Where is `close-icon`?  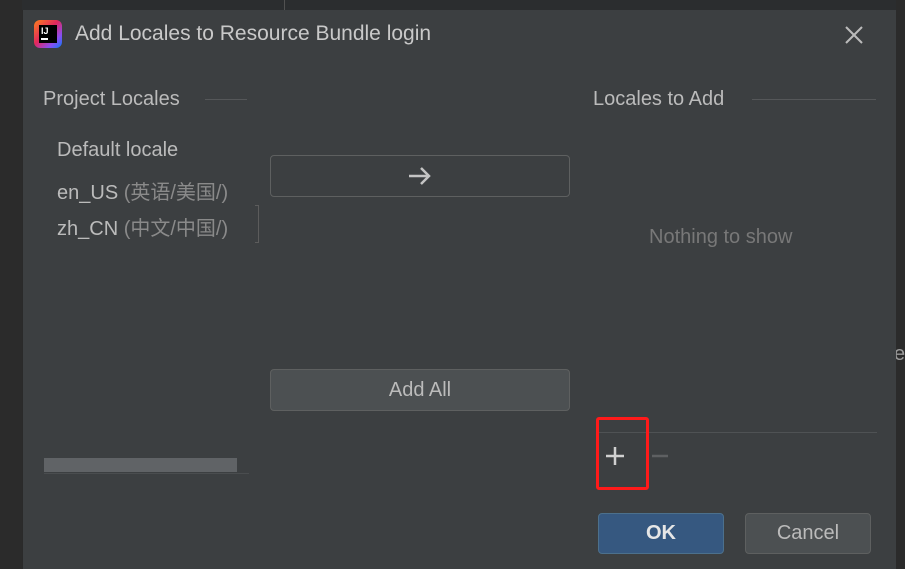
close-icon is located at coordinates (854, 35).